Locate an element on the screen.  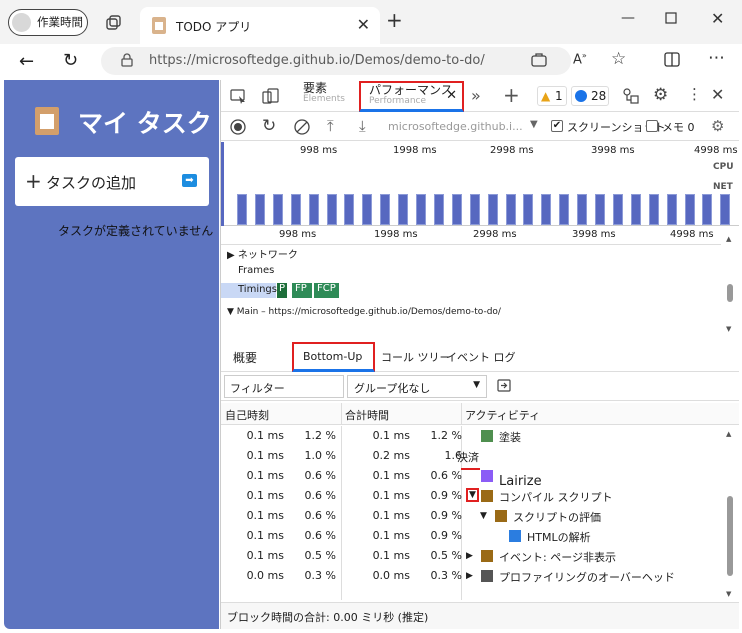
messages-badge: 28 is located at coordinates (590, 96).